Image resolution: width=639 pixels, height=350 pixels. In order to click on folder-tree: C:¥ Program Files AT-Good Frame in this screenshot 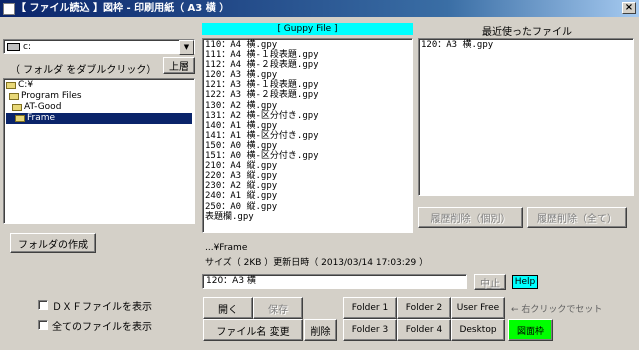, I will do `click(99, 151)`.